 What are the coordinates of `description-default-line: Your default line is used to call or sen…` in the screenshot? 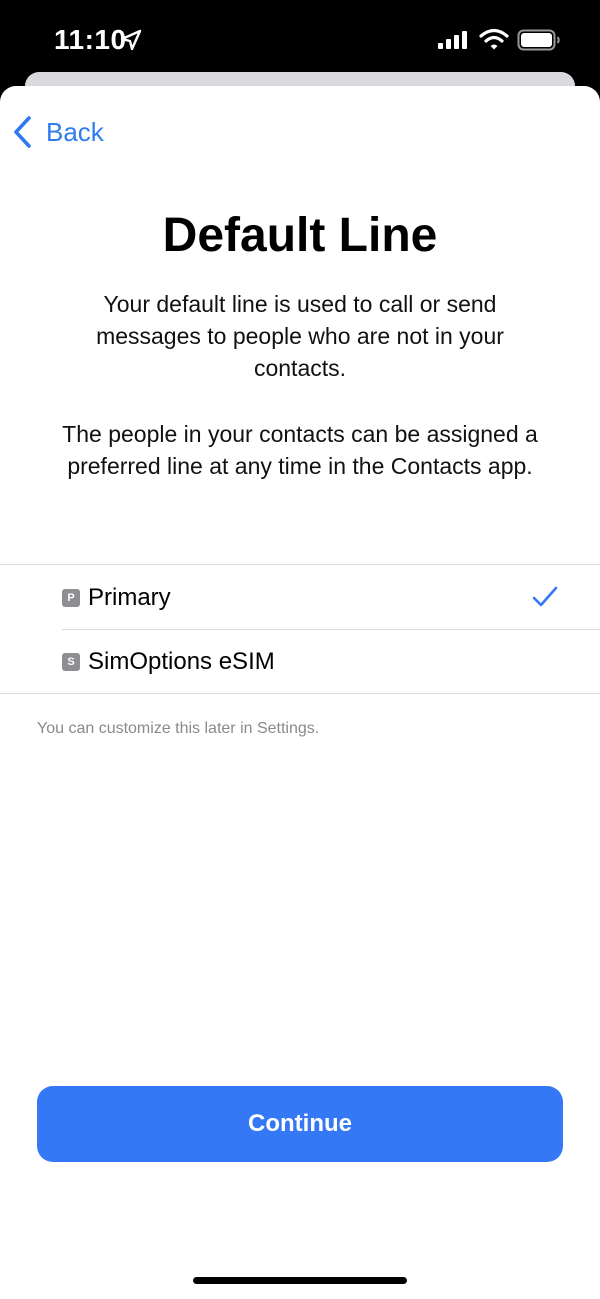 It's located at (300, 336).